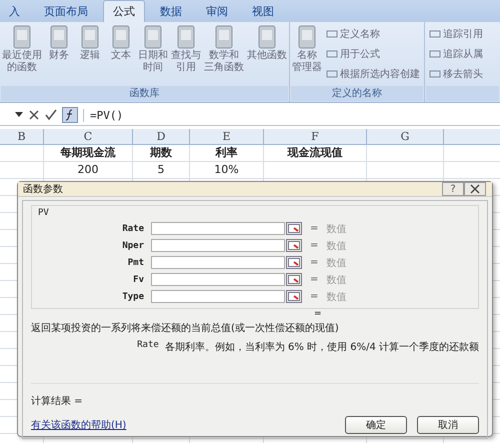  Describe the element at coordinates (148, 346) in the screenshot. I see `argument-name: Rate` at that location.